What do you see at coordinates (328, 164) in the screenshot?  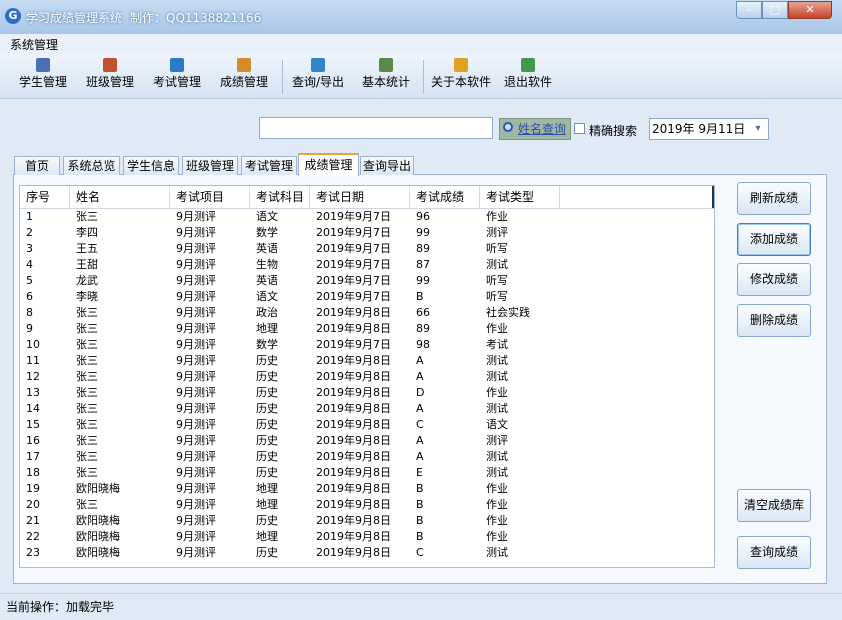 I see `tab-score-management: 成绩管理` at bounding box center [328, 164].